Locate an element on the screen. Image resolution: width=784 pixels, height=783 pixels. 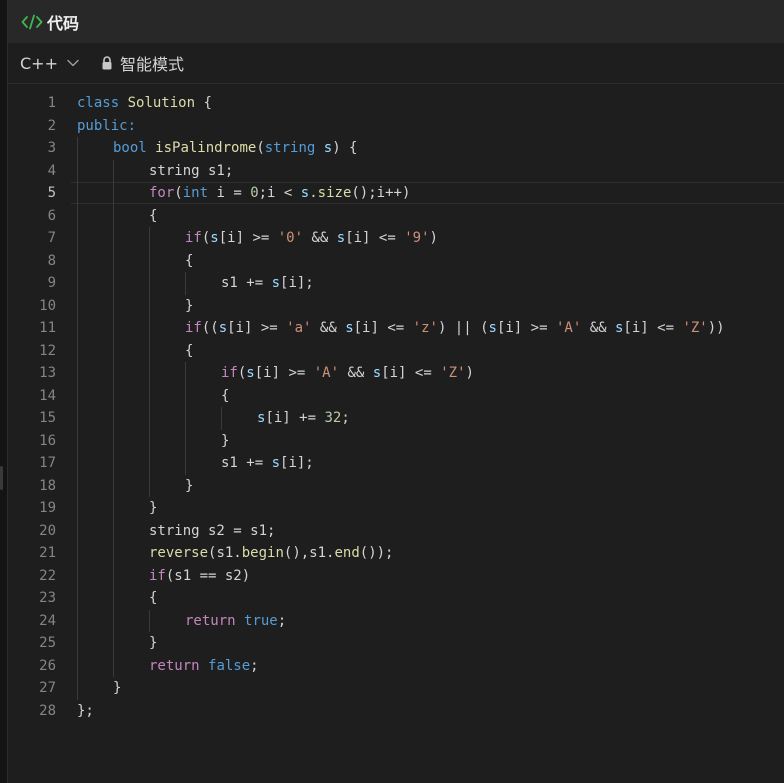
code-line: 1 class Solution { is located at coordinates (396, 103).